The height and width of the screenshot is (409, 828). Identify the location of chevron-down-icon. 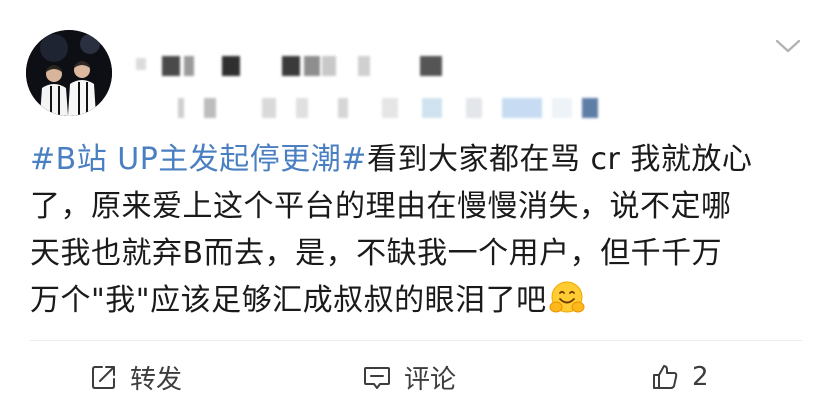
(788, 46).